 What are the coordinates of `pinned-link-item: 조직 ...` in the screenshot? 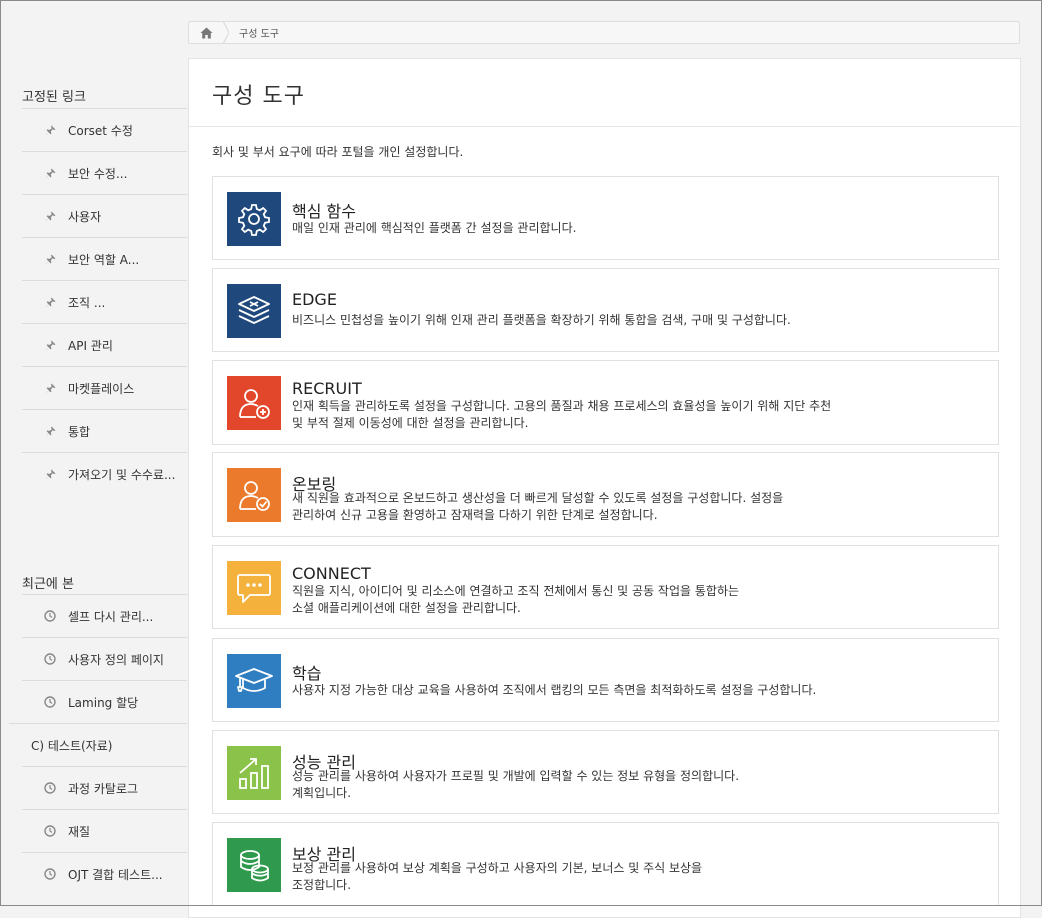 It's located at (104, 301).